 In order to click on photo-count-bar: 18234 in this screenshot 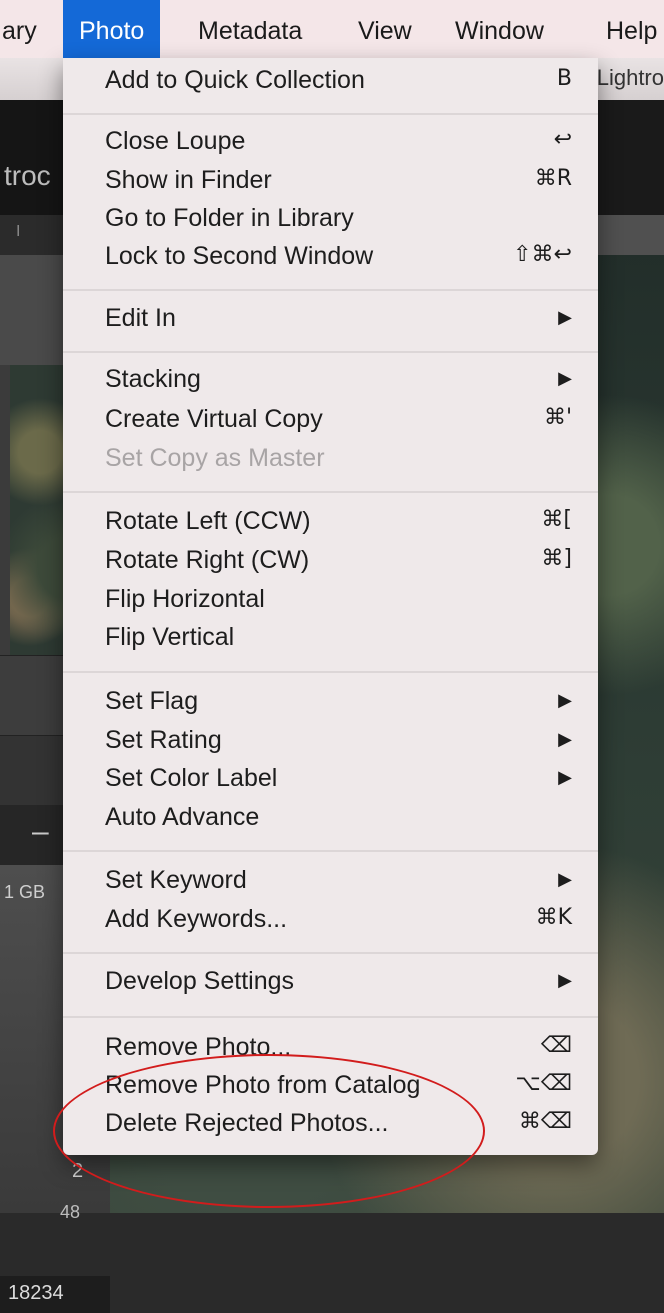, I will do `click(55, 1294)`.